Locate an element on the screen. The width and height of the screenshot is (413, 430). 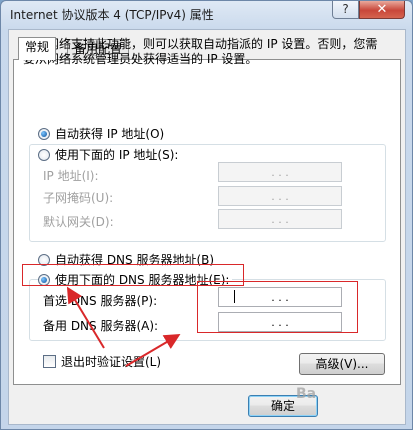
tab-general: 常规 is located at coordinates (37, 48).